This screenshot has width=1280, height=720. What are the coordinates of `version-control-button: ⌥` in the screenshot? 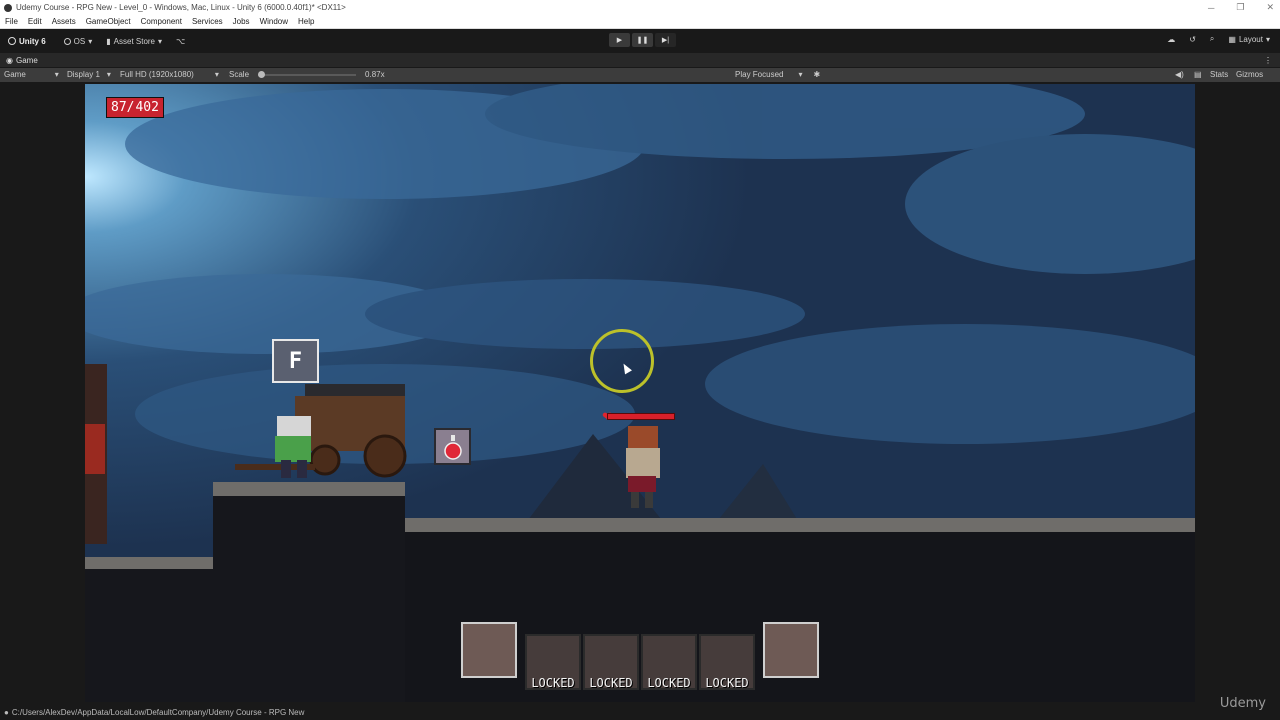 It's located at (180, 41).